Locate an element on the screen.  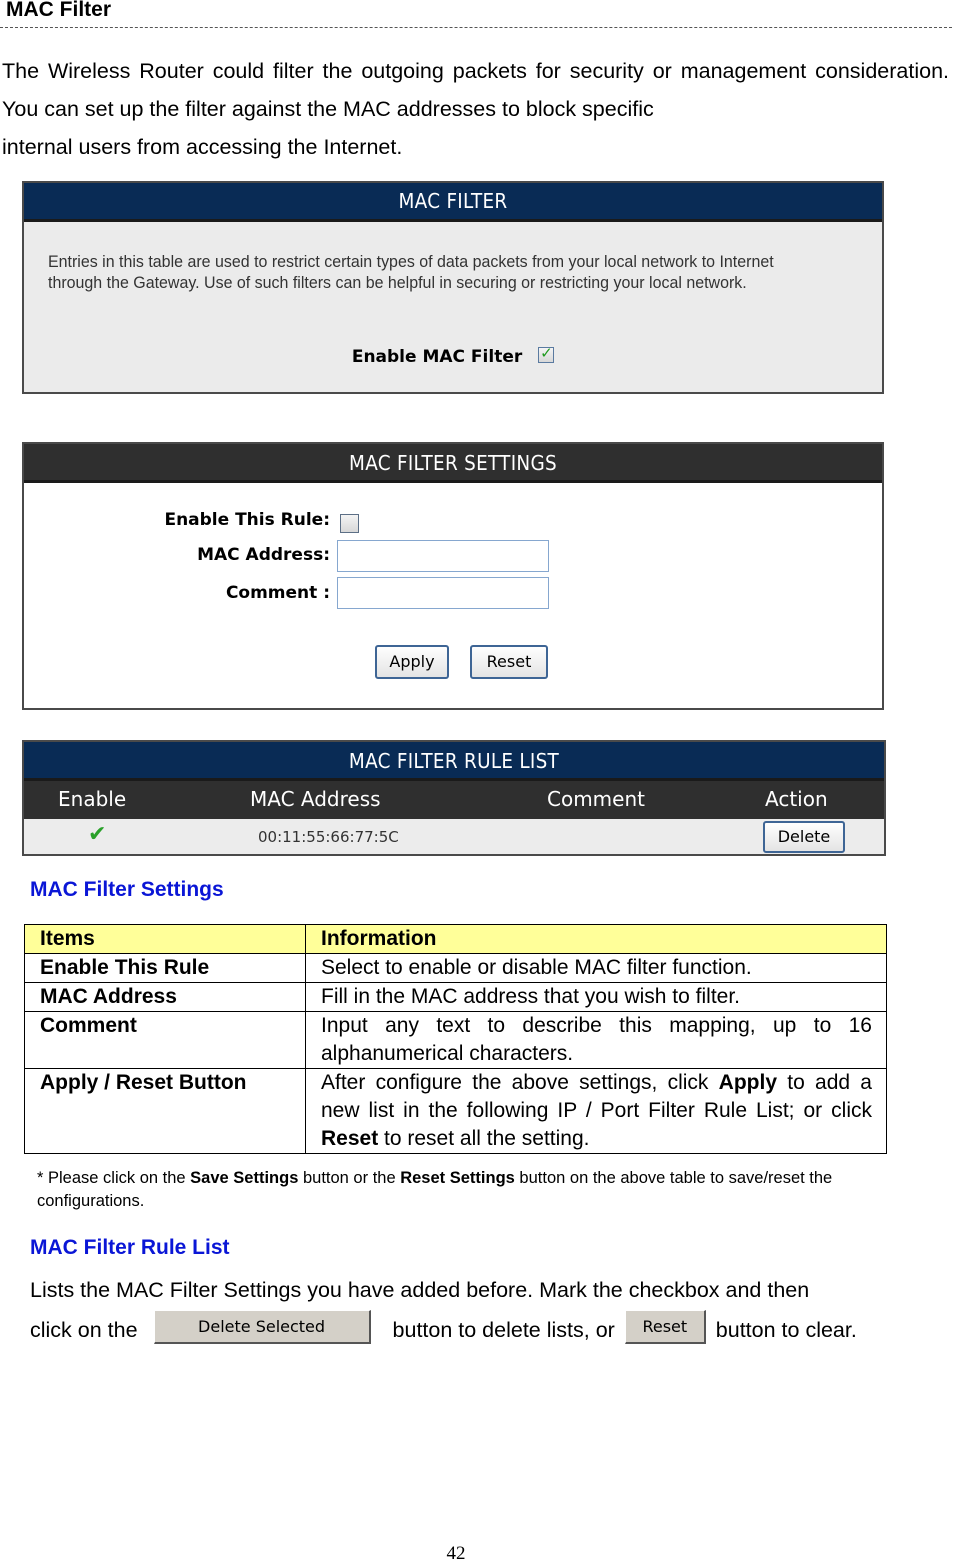
table-item: Comment is located at coordinates (165, 1040).